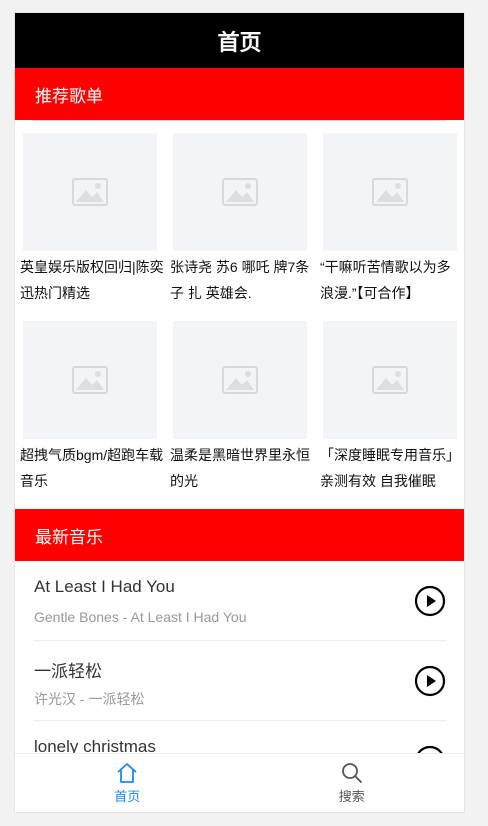 The width and height of the screenshot is (488, 826). Describe the element at coordinates (351, 773) in the screenshot. I see `search-icon` at that location.